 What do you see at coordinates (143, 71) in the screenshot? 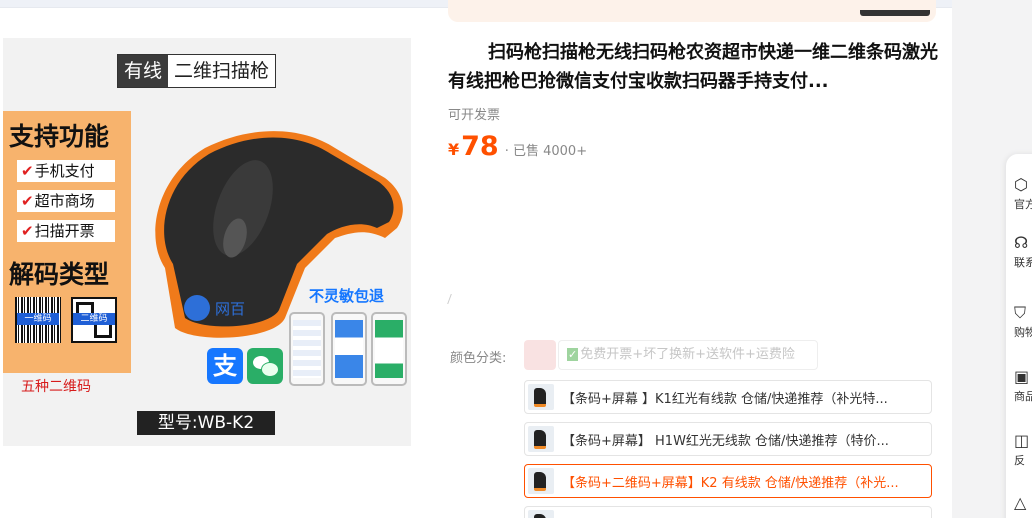
I see `image-header-wired: 有线` at bounding box center [143, 71].